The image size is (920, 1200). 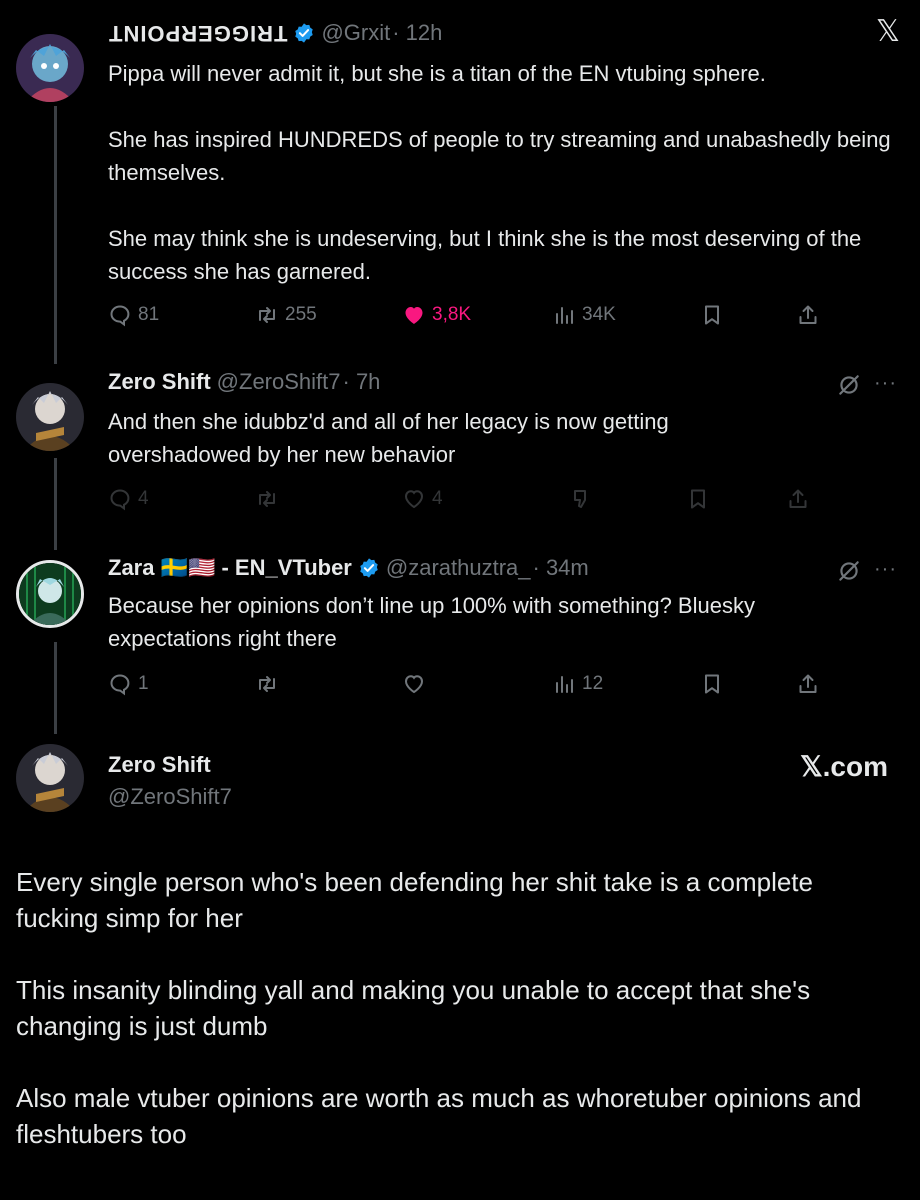 I want to click on author-name: TRIGGERPOINT, so click(x=197, y=33).